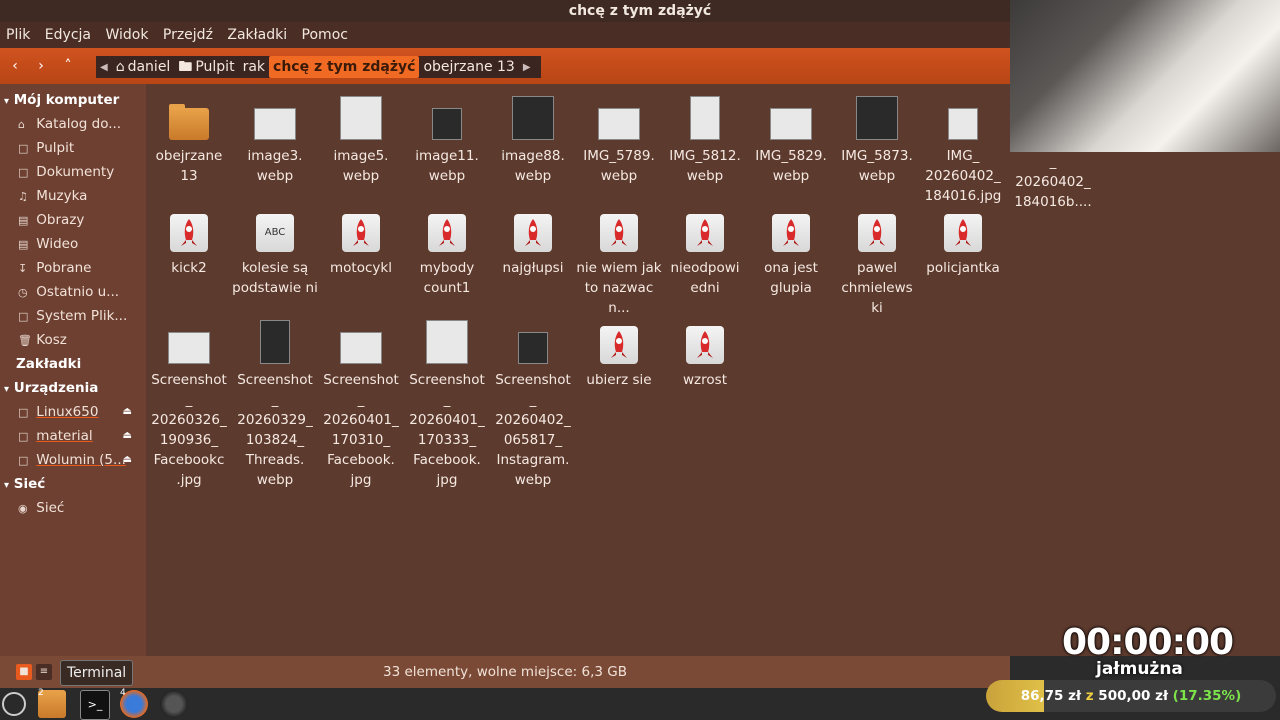 Image resolution: width=1280 pixels, height=720 pixels. Describe the element at coordinates (275, 139) in the screenshot. I see `file-item: image3. webp` at that location.